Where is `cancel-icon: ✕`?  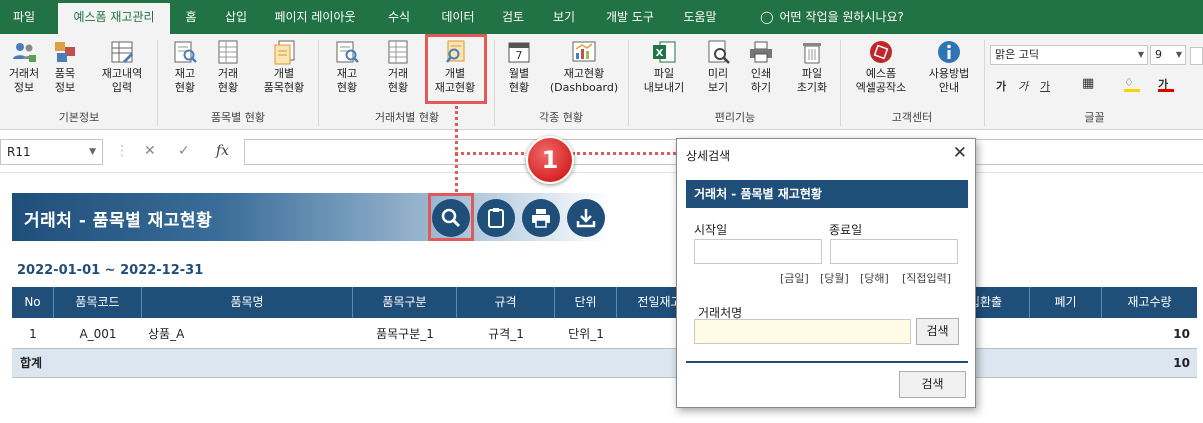 cancel-icon: ✕ is located at coordinates (150, 151).